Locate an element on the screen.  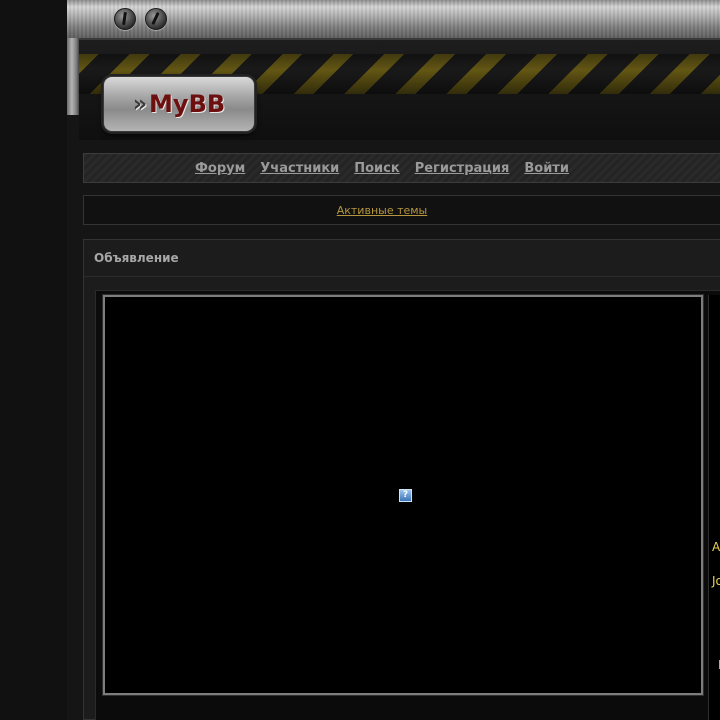
active-topics-link: Активные темы is located at coordinates (382, 210).